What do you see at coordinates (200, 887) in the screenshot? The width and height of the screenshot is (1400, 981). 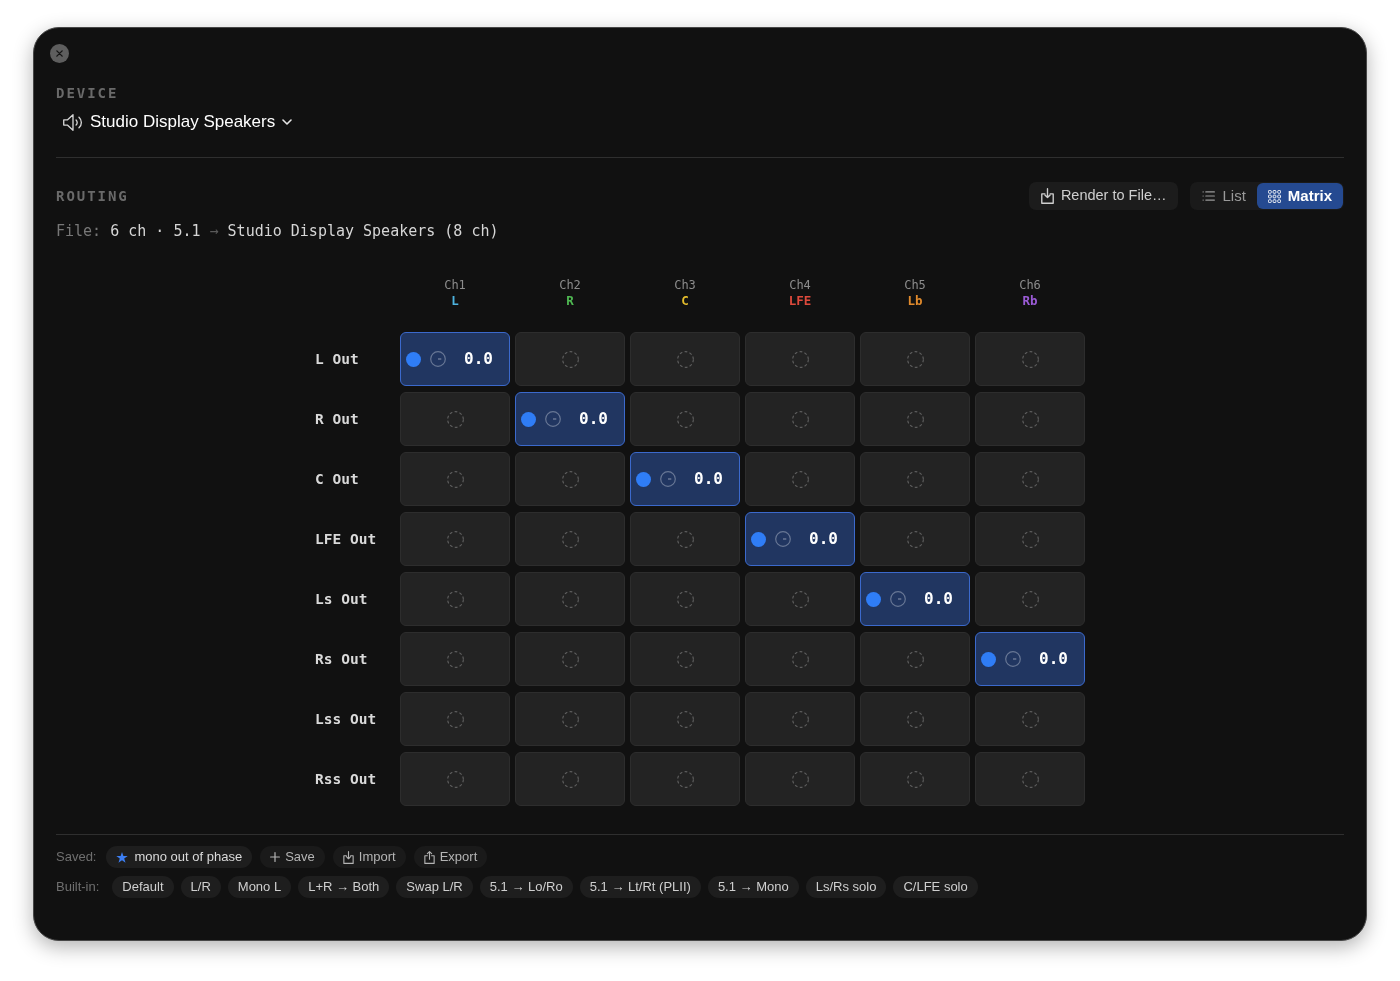 I see `preset-chip: L/R` at bounding box center [200, 887].